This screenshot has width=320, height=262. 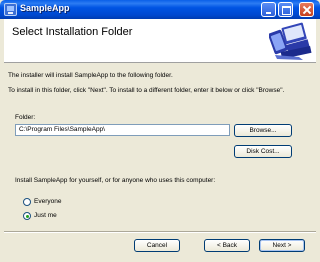 What do you see at coordinates (268, 9) in the screenshot?
I see `minimize-button` at bounding box center [268, 9].